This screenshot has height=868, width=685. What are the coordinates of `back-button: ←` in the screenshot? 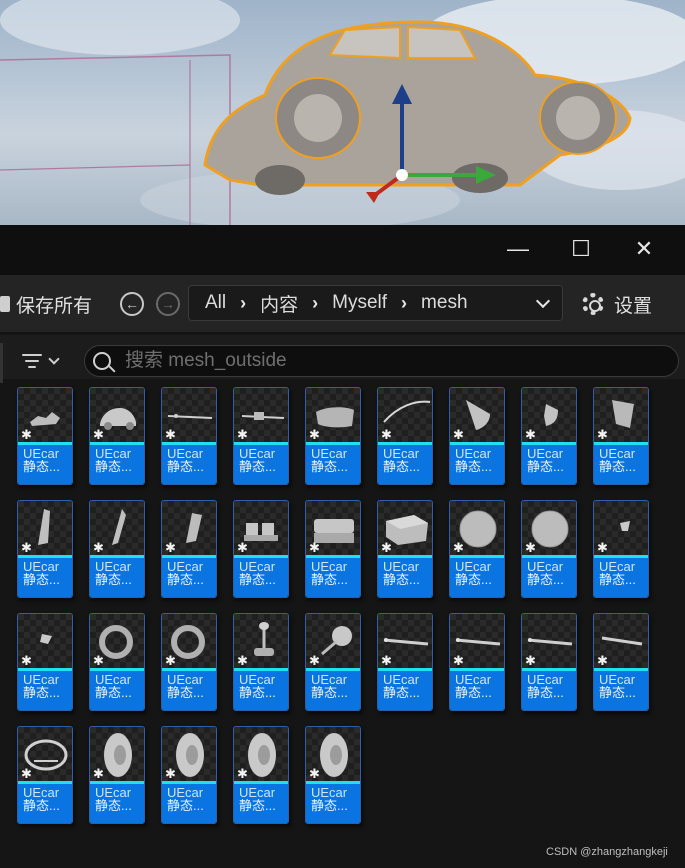 It's located at (132, 304).